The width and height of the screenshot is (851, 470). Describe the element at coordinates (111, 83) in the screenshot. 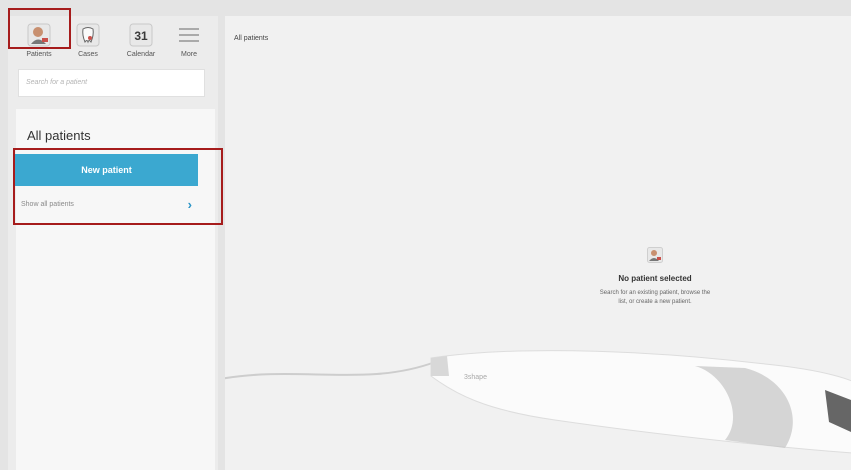

I see `patient-search-input: Search for a patient` at that location.